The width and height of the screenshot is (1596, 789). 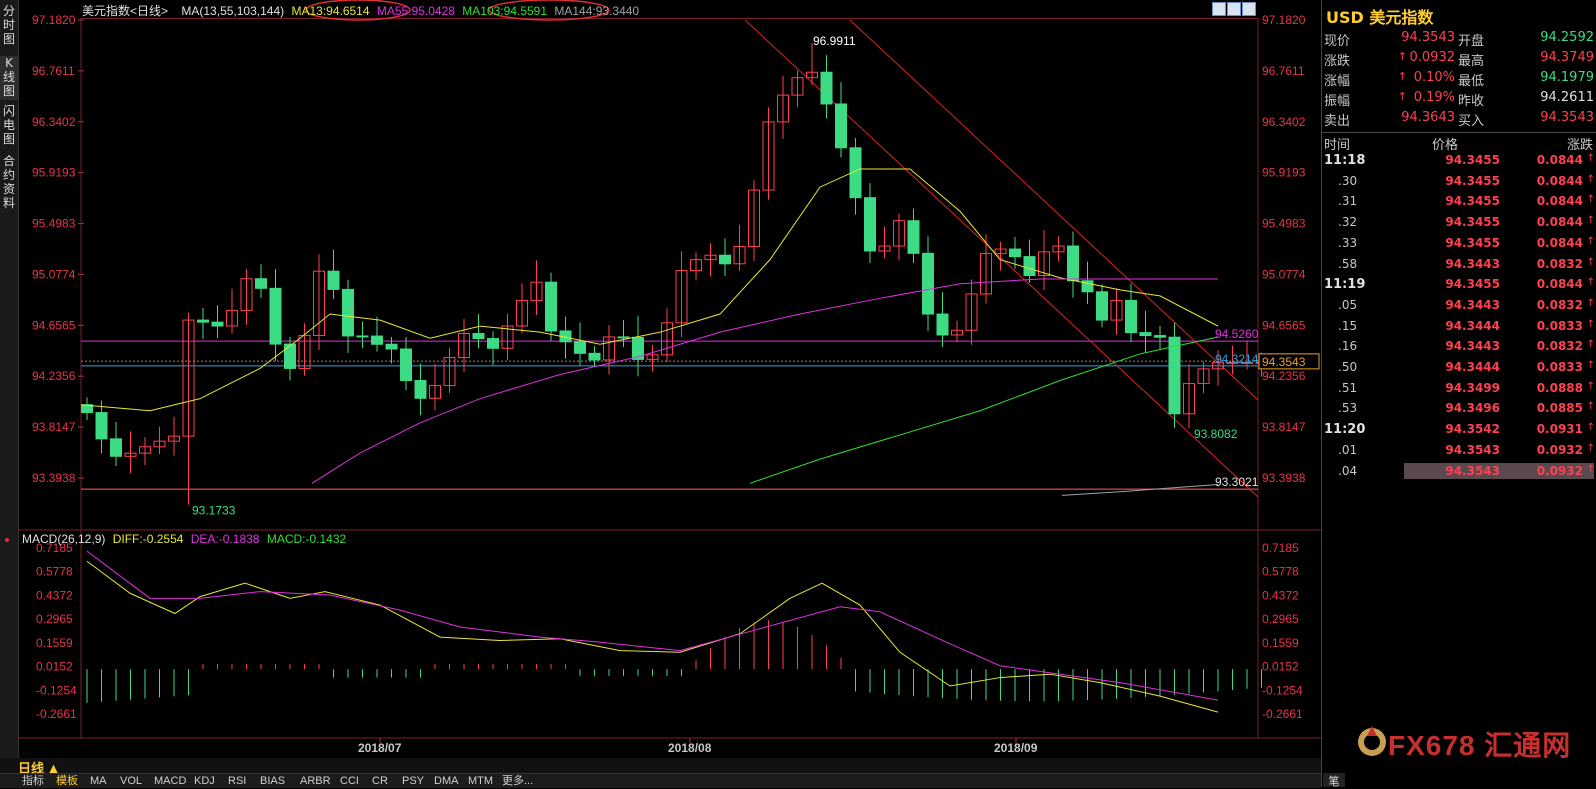 I want to click on price-tick-left: 96.3402, so click(x=54, y=122).